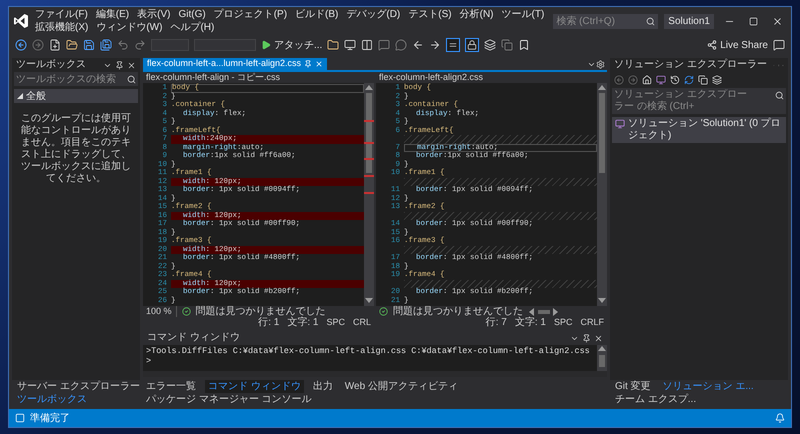 The image size is (800, 434). Describe the element at coordinates (689, 80) in the screenshot. I see `sync-icon` at that location.